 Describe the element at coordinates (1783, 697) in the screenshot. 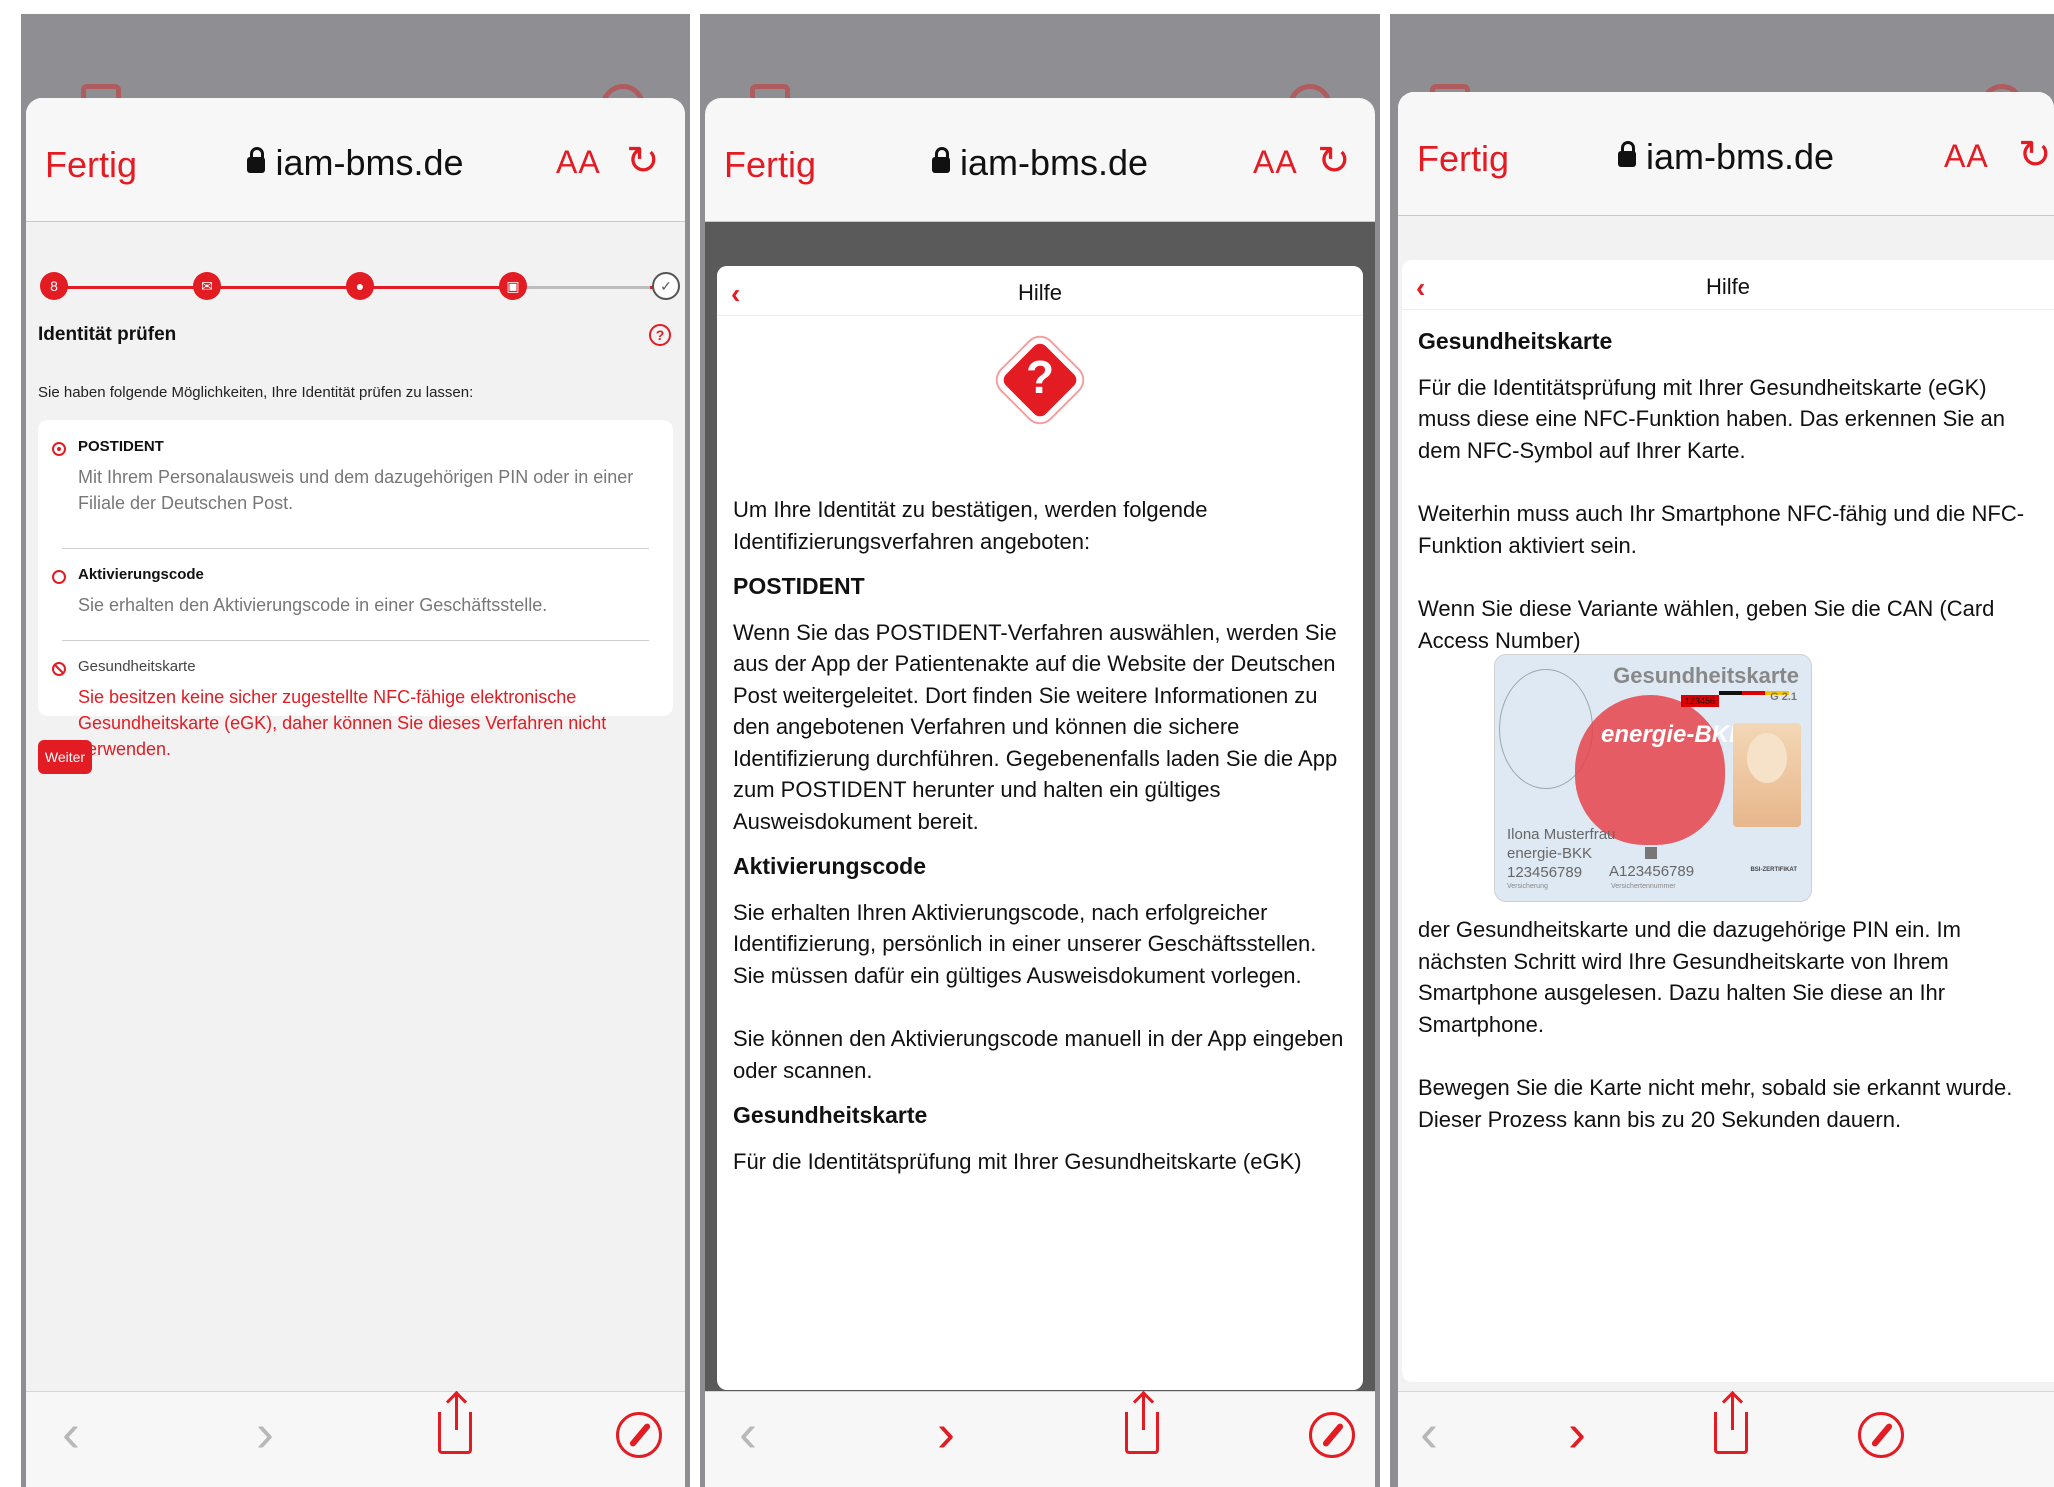

I see `card-generation: G 2.1` at that location.